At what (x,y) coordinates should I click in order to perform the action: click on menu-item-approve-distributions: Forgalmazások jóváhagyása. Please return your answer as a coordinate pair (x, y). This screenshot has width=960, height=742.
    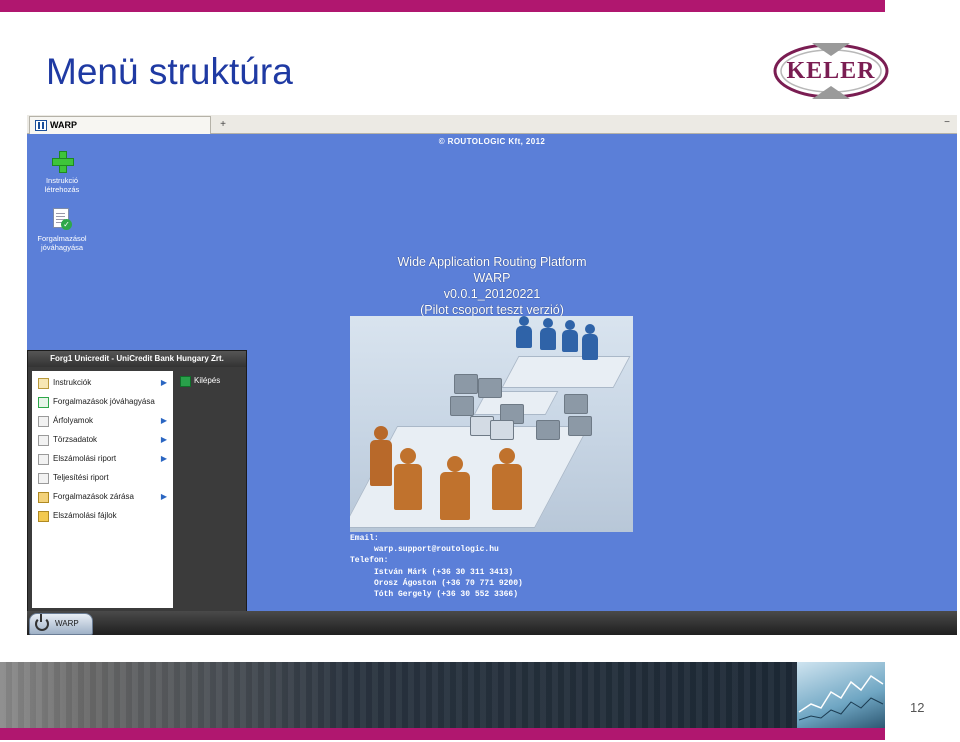
    Looking at the image, I should click on (102, 401).